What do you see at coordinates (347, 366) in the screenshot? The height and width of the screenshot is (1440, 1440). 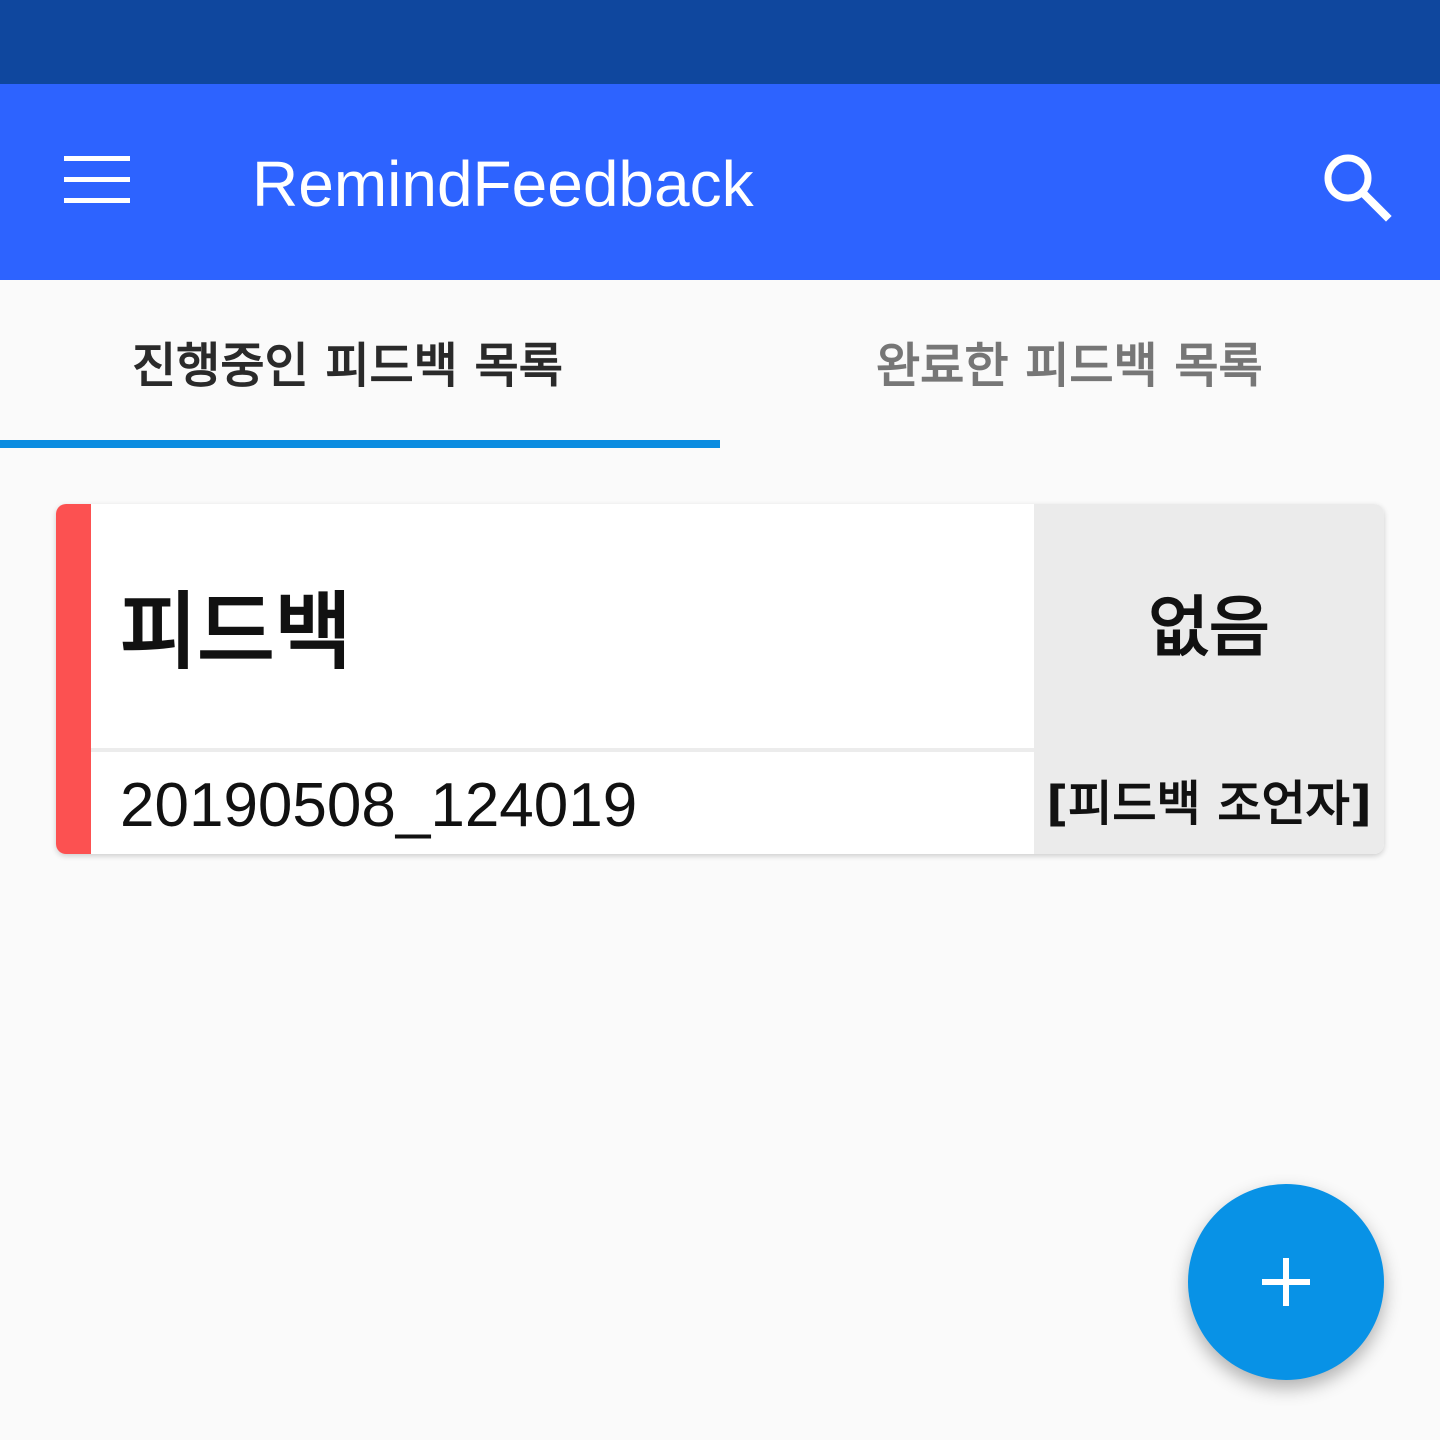 I see `tab-in-progress-label: 진행중인 피드백 목록` at bounding box center [347, 366].